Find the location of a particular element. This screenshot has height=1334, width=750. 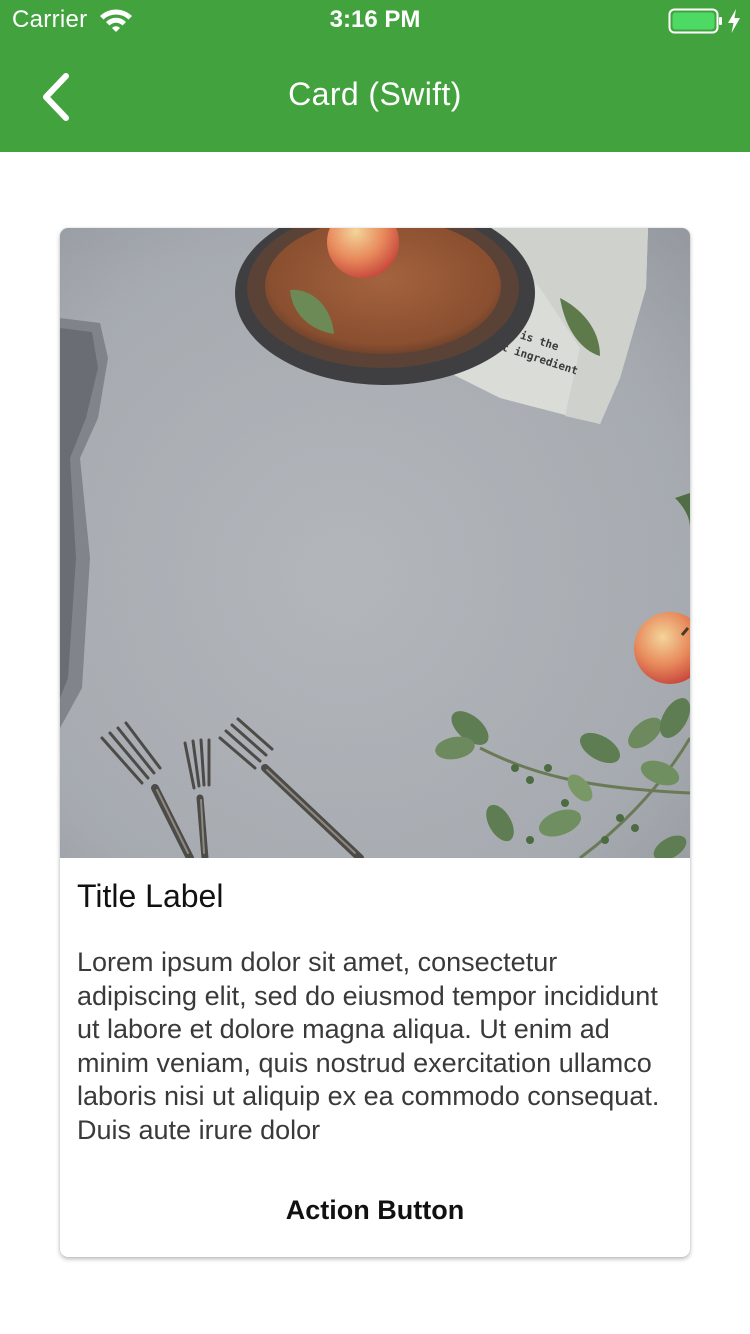

battery-icon is located at coordinates (695, 21).